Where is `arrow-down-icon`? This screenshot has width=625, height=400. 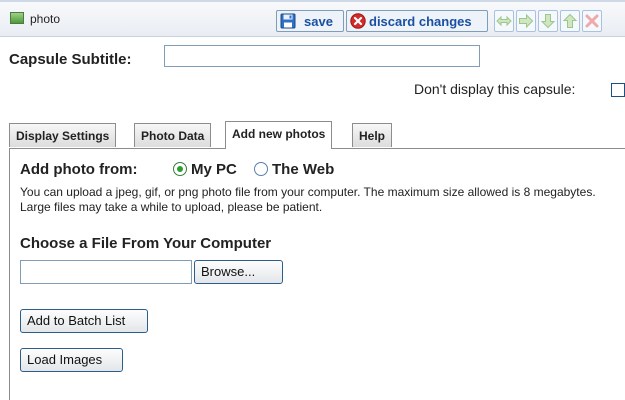
arrow-down-icon is located at coordinates (548, 21).